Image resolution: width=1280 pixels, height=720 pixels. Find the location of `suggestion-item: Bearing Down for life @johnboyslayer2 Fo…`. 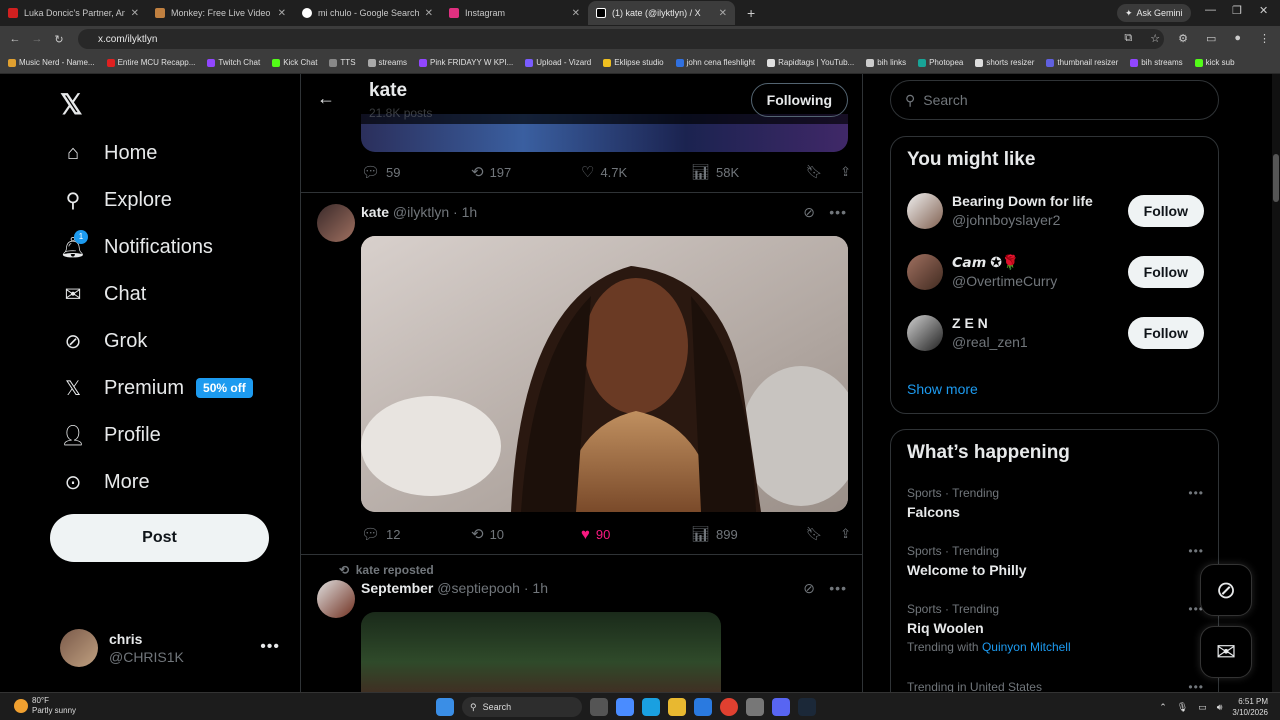

suggestion-item: Bearing Down for life @johnboyslayer2 Fo… is located at coordinates (1055, 213).